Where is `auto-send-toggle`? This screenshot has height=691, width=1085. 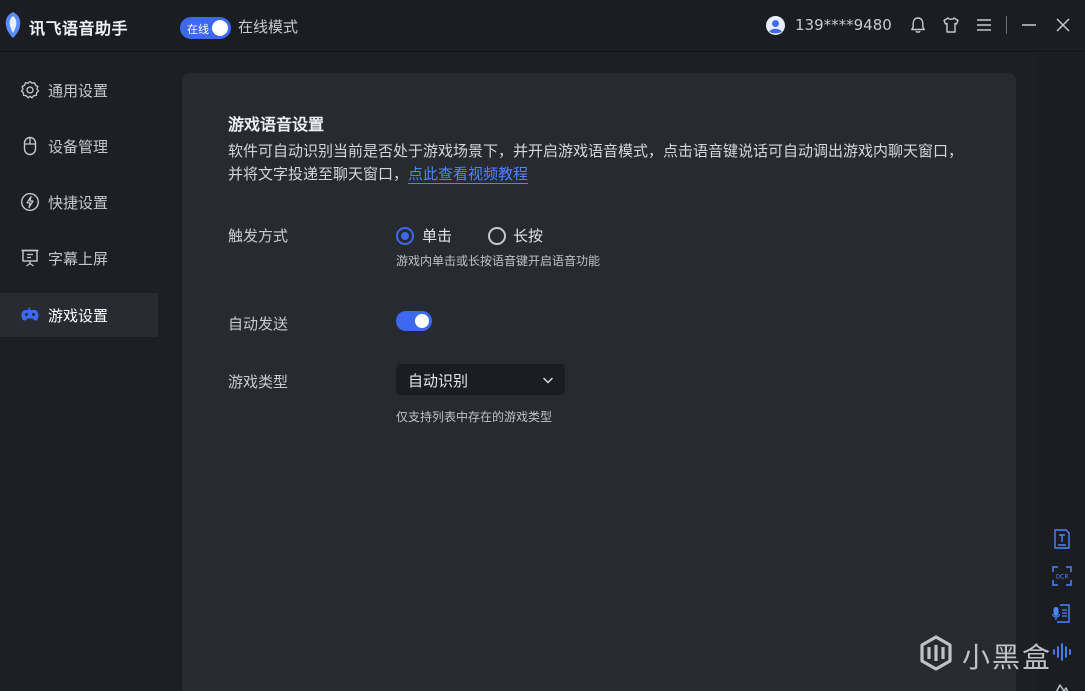 auto-send-toggle is located at coordinates (414, 321).